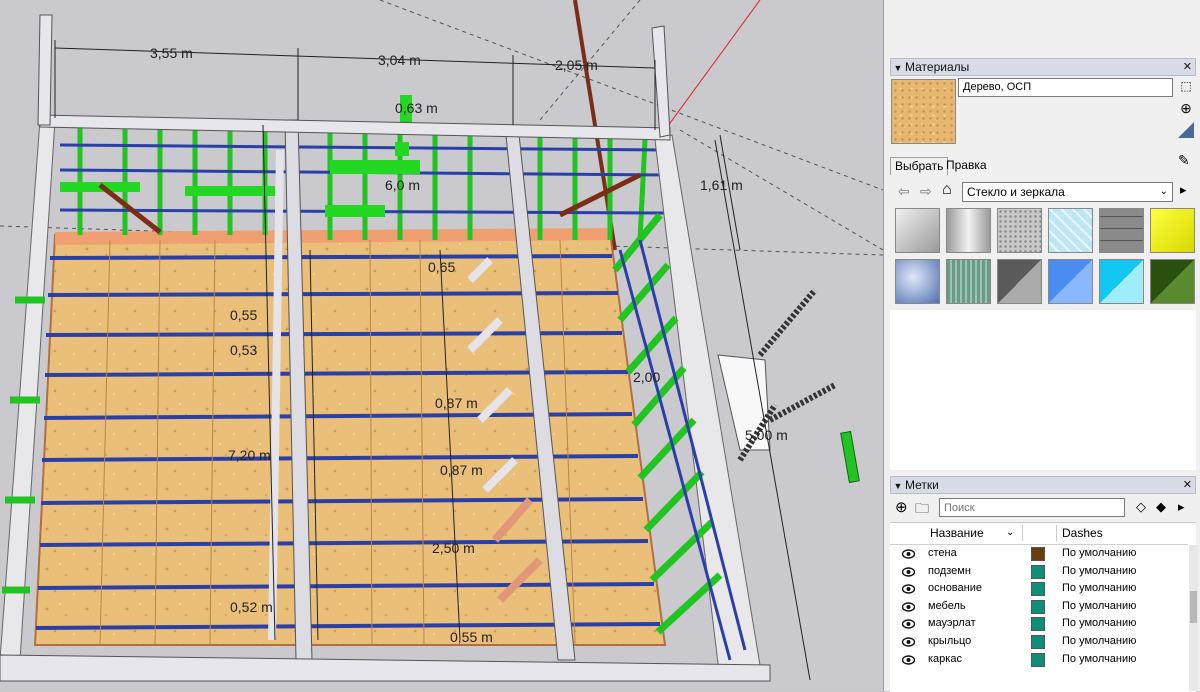 The width and height of the screenshot is (1200, 692). What do you see at coordinates (576, 65) in the screenshot?
I see `dim-2-05: 2,05 m` at bounding box center [576, 65].